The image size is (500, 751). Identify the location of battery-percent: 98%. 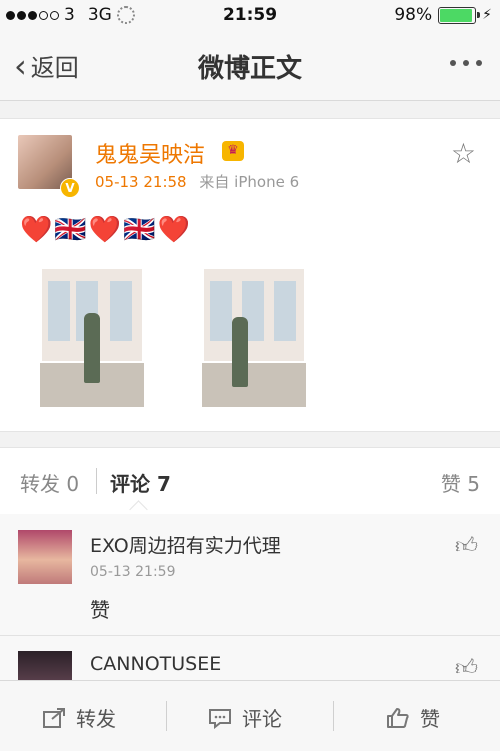
(413, 15).